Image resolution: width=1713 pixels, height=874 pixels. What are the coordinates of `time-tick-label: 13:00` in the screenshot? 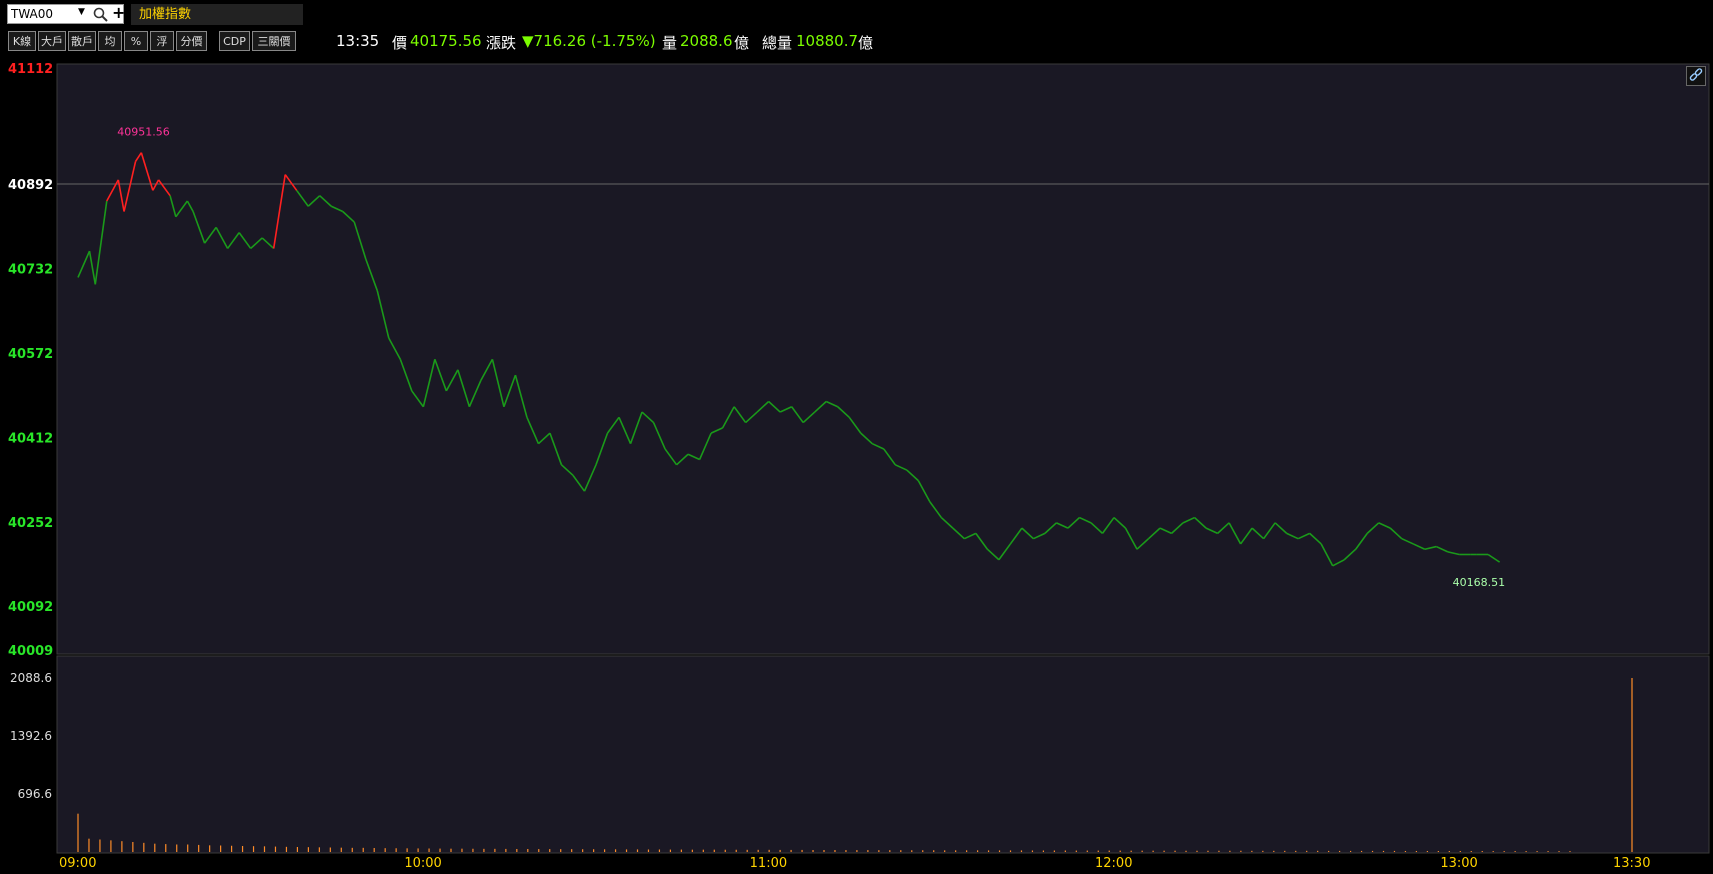 It's located at (1458, 863).